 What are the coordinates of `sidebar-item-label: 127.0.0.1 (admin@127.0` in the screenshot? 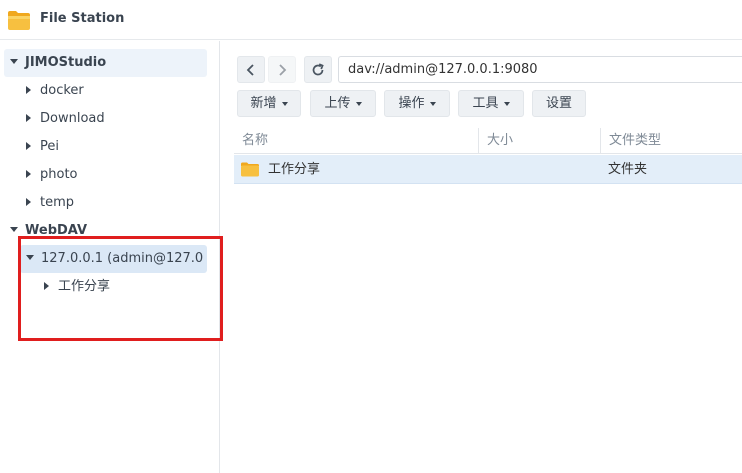 It's located at (122, 258).